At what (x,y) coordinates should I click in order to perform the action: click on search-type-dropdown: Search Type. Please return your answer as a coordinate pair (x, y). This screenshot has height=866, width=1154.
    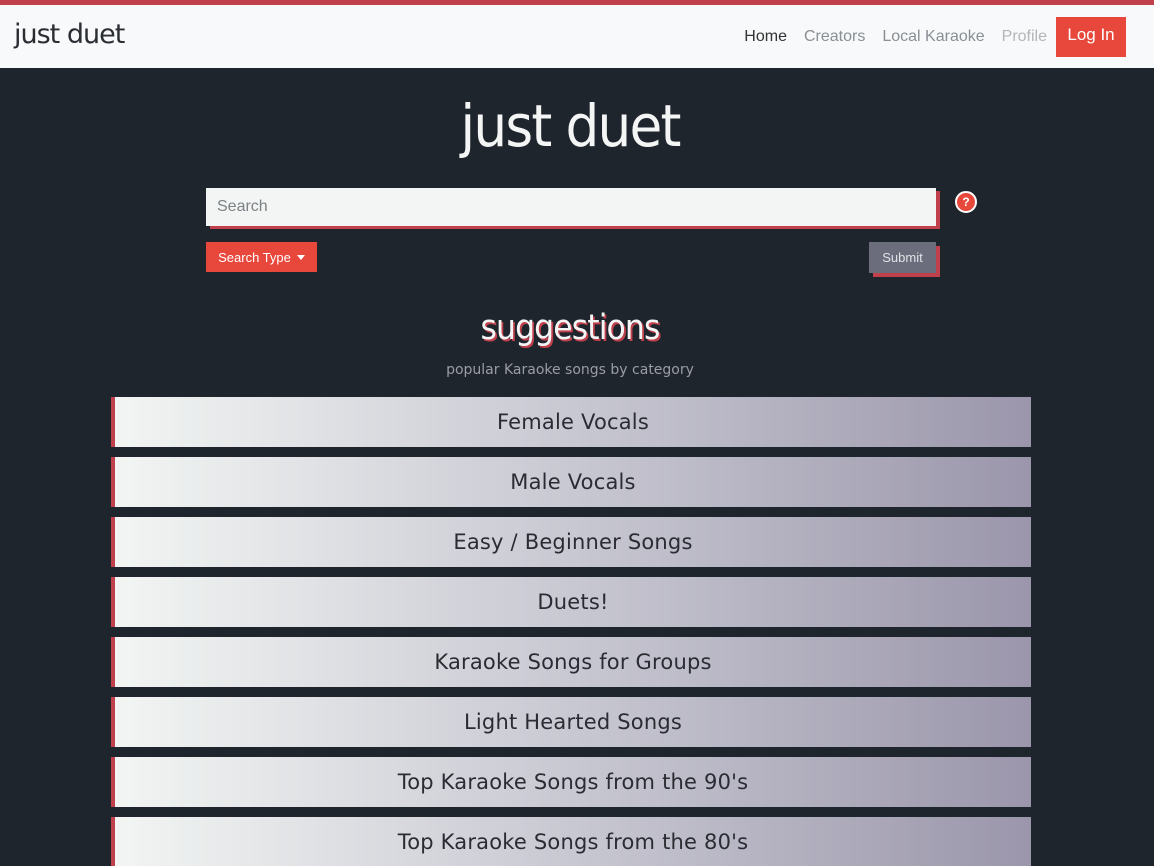
    Looking at the image, I should click on (261, 257).